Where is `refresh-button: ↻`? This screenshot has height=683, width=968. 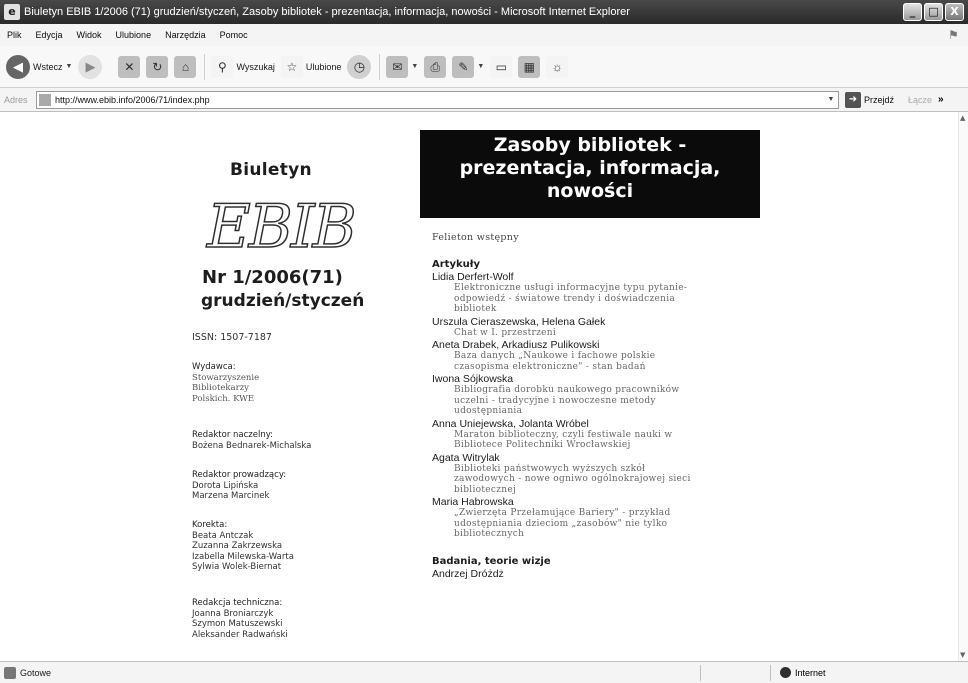
refresh-button: ↻ is located at coordinates (157, 66).